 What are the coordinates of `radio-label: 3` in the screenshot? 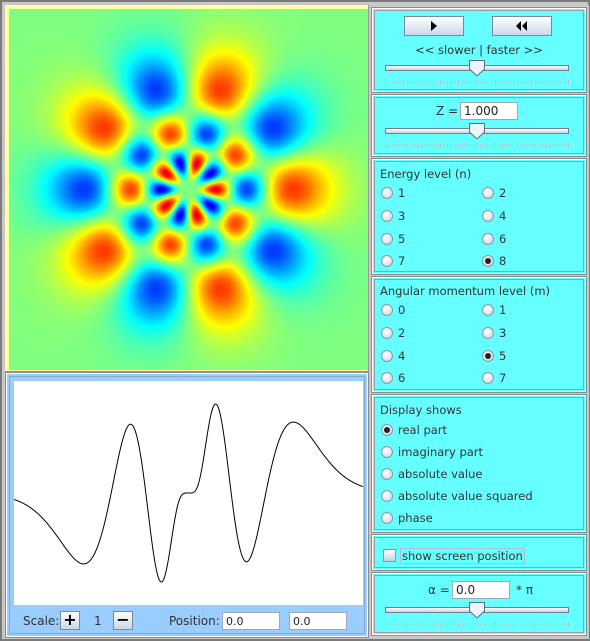 It's located at (402, 215).